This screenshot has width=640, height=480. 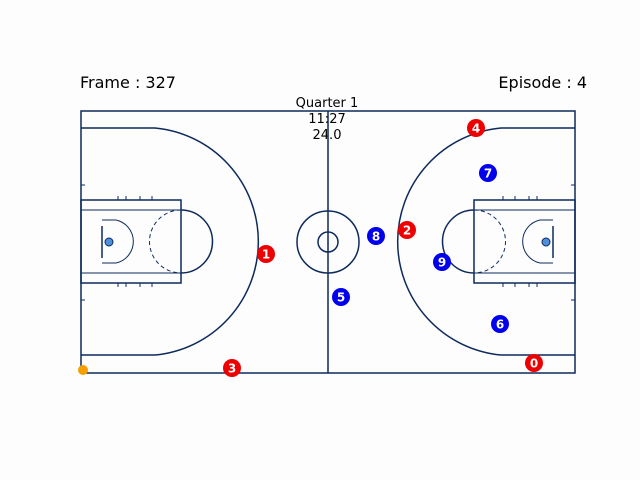 What do you see at coordinates (489, 241) in the screenshot?
I see `right-free-throw-arc-dashed` at bounding box center [489, 241].